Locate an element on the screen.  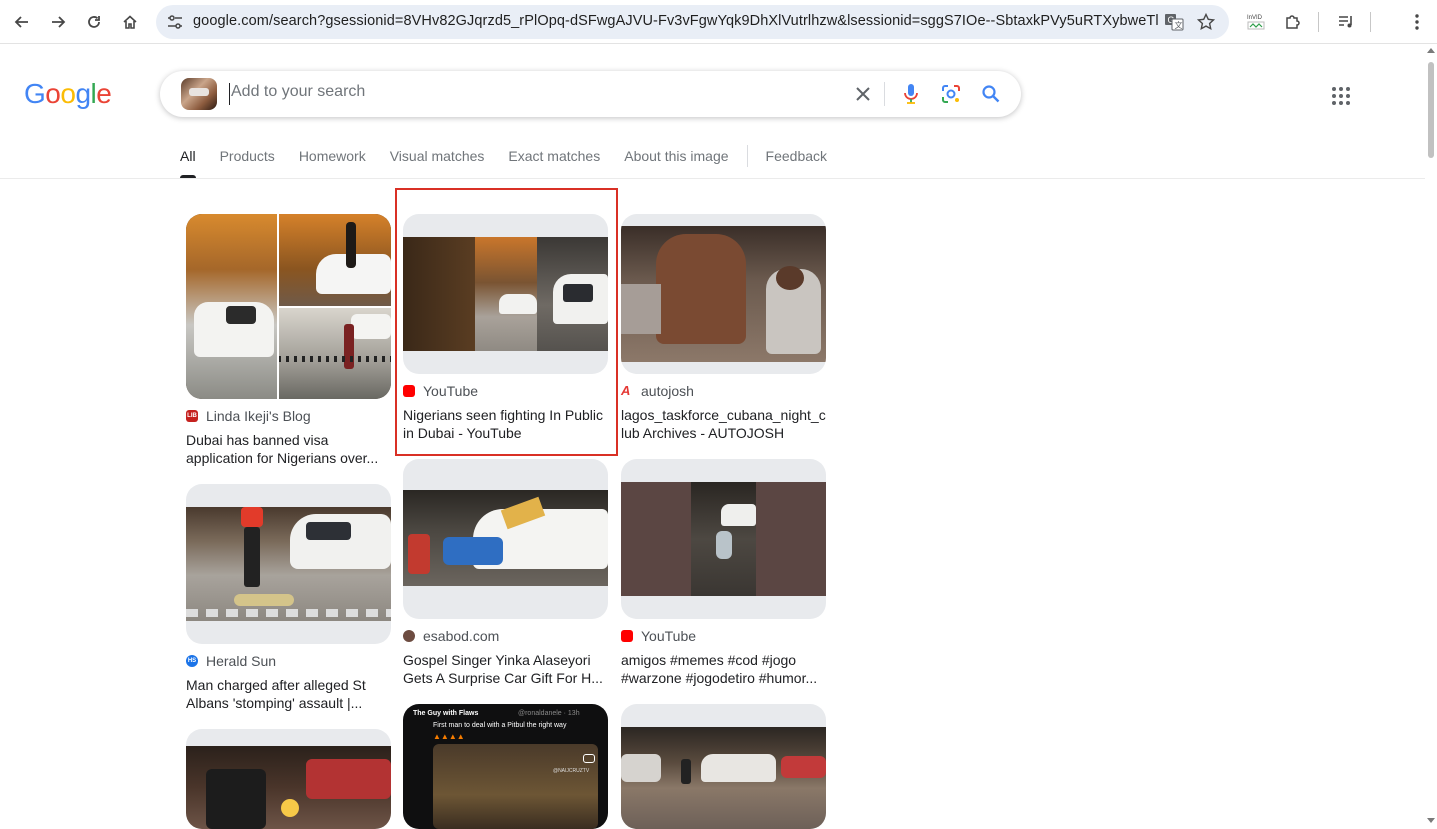
google-logo: Google is located at coordinates (68, 94).